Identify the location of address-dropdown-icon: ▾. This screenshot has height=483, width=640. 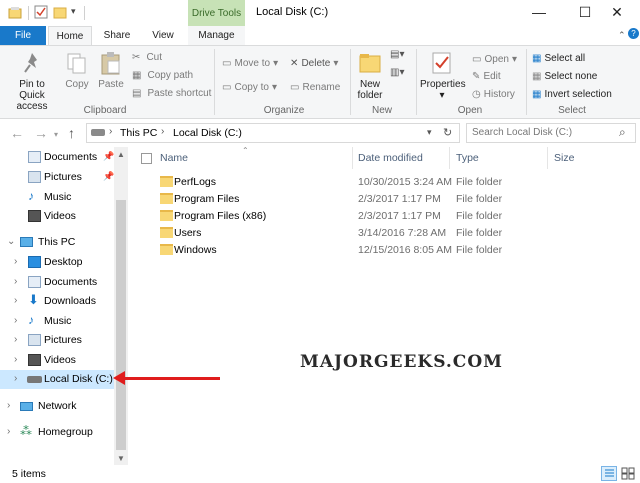
(429, 132).